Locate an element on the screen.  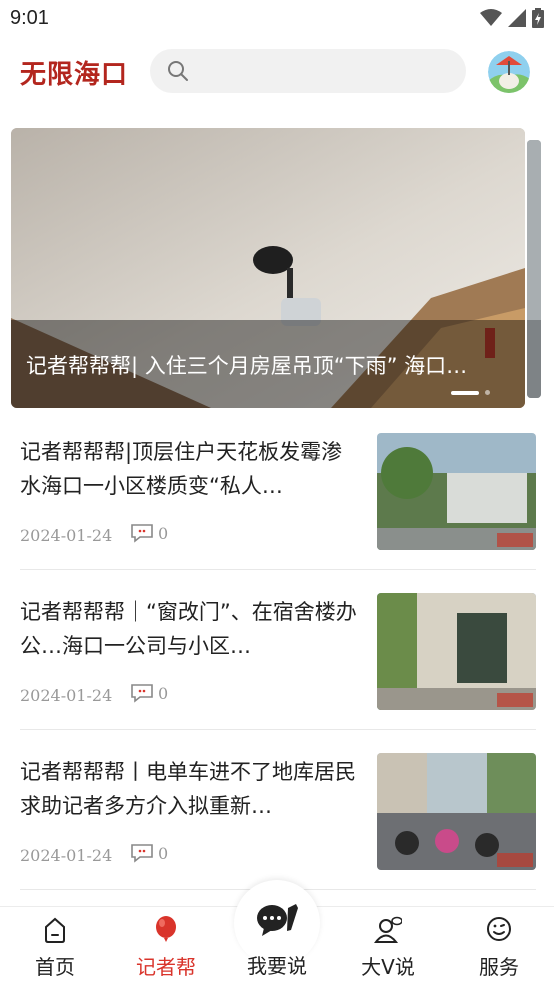
wifi-icon is located at coordinates (491, 17).